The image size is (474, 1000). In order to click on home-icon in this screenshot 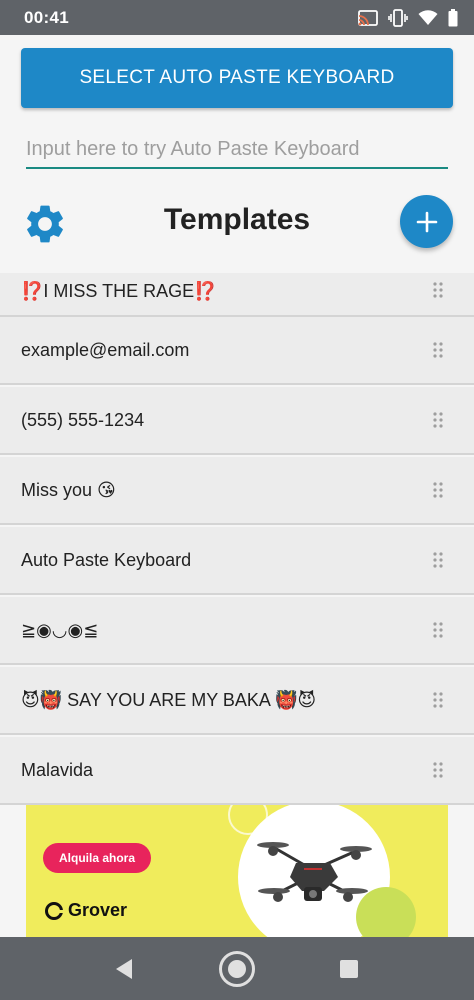, I will do `click(237, 969)`.